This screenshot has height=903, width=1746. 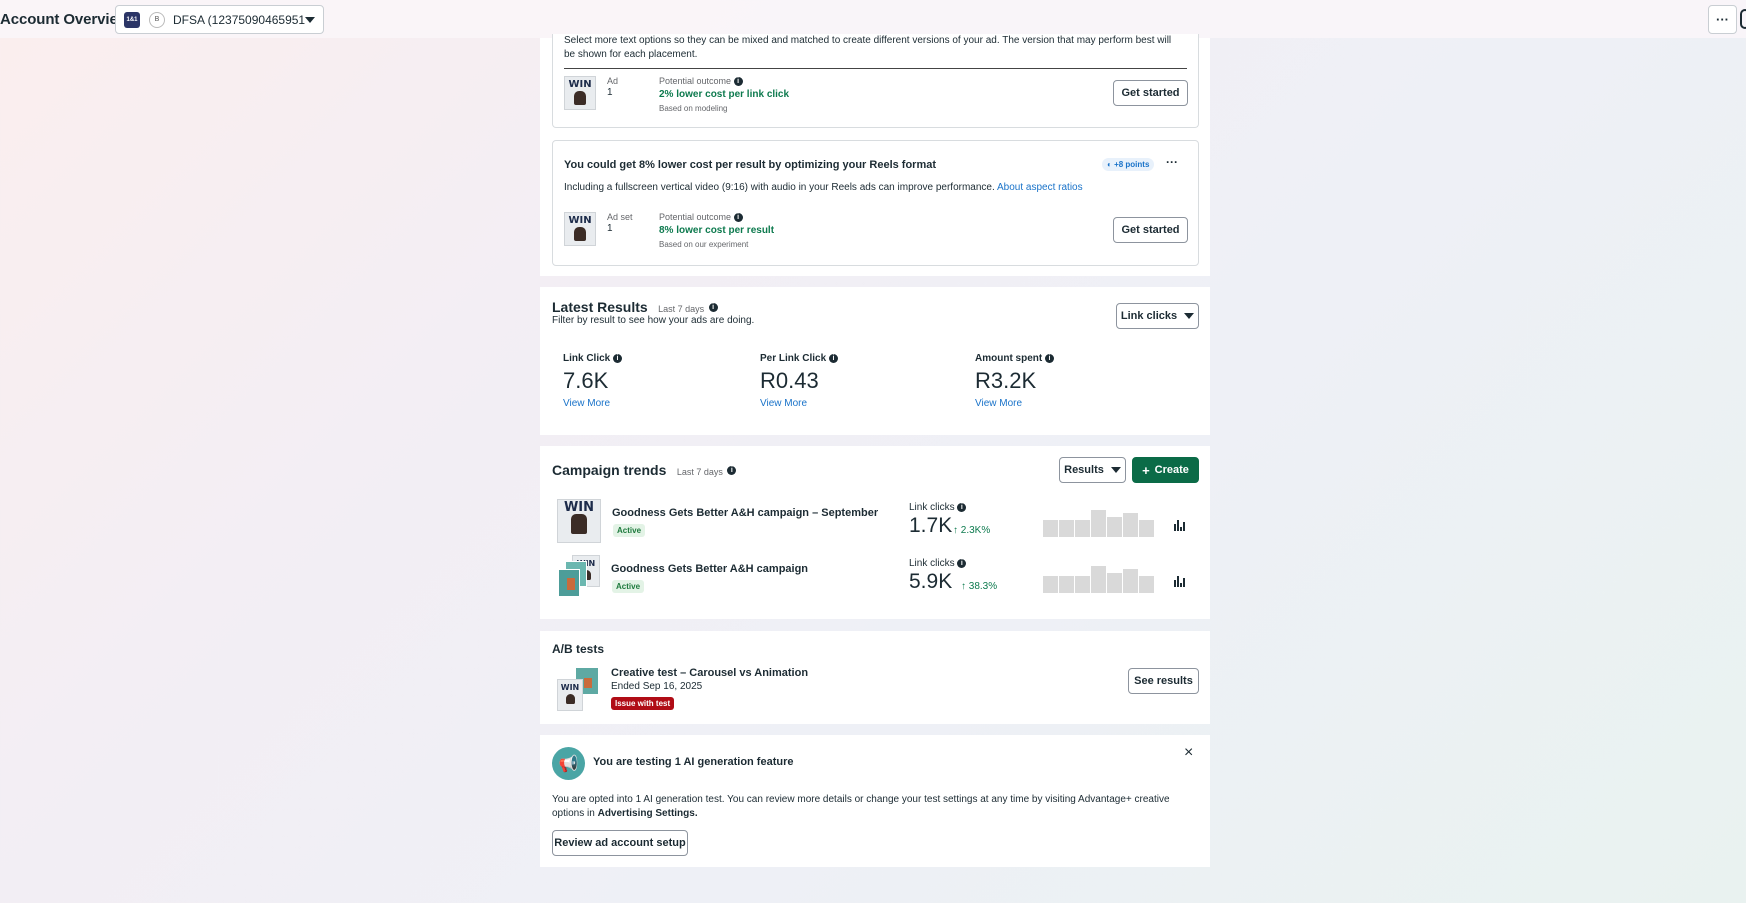 I want to click on change-indicator: ↑ 2.3K%, so click(x=972, y=530).